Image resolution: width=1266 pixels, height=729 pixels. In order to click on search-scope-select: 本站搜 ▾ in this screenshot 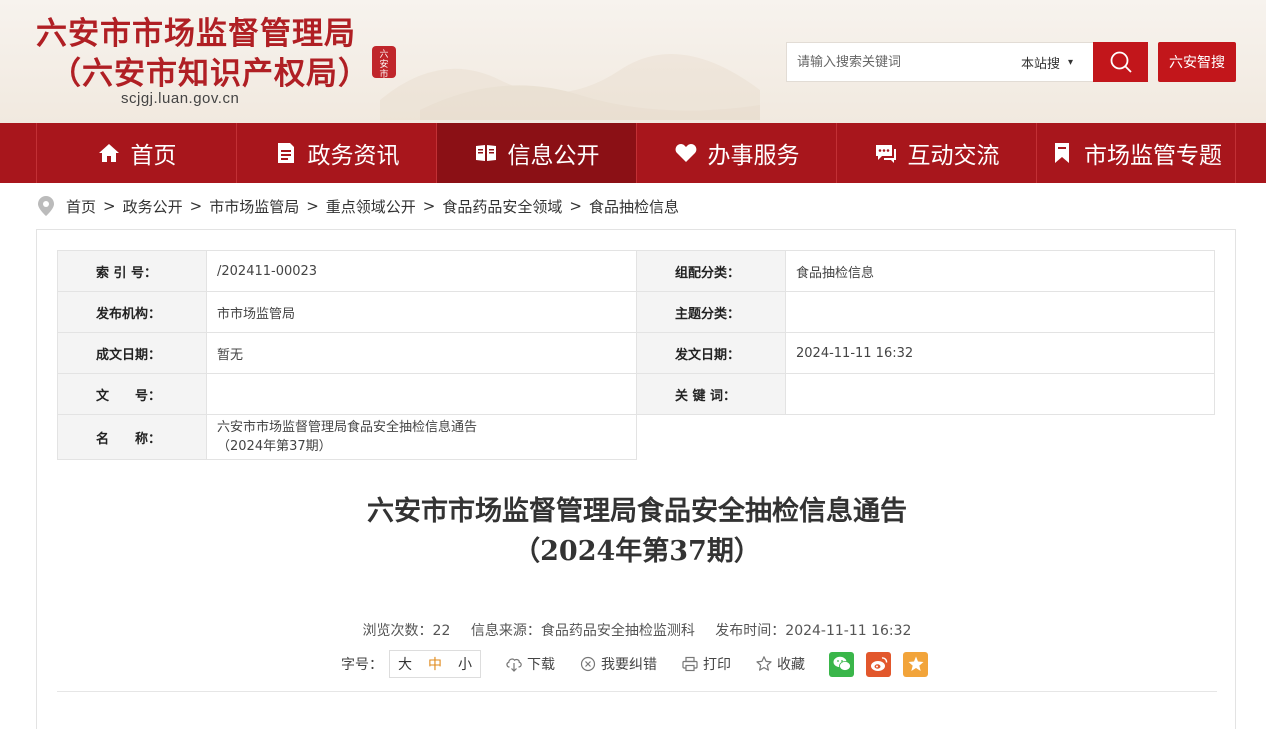, I will do `click(1041, 62)`.